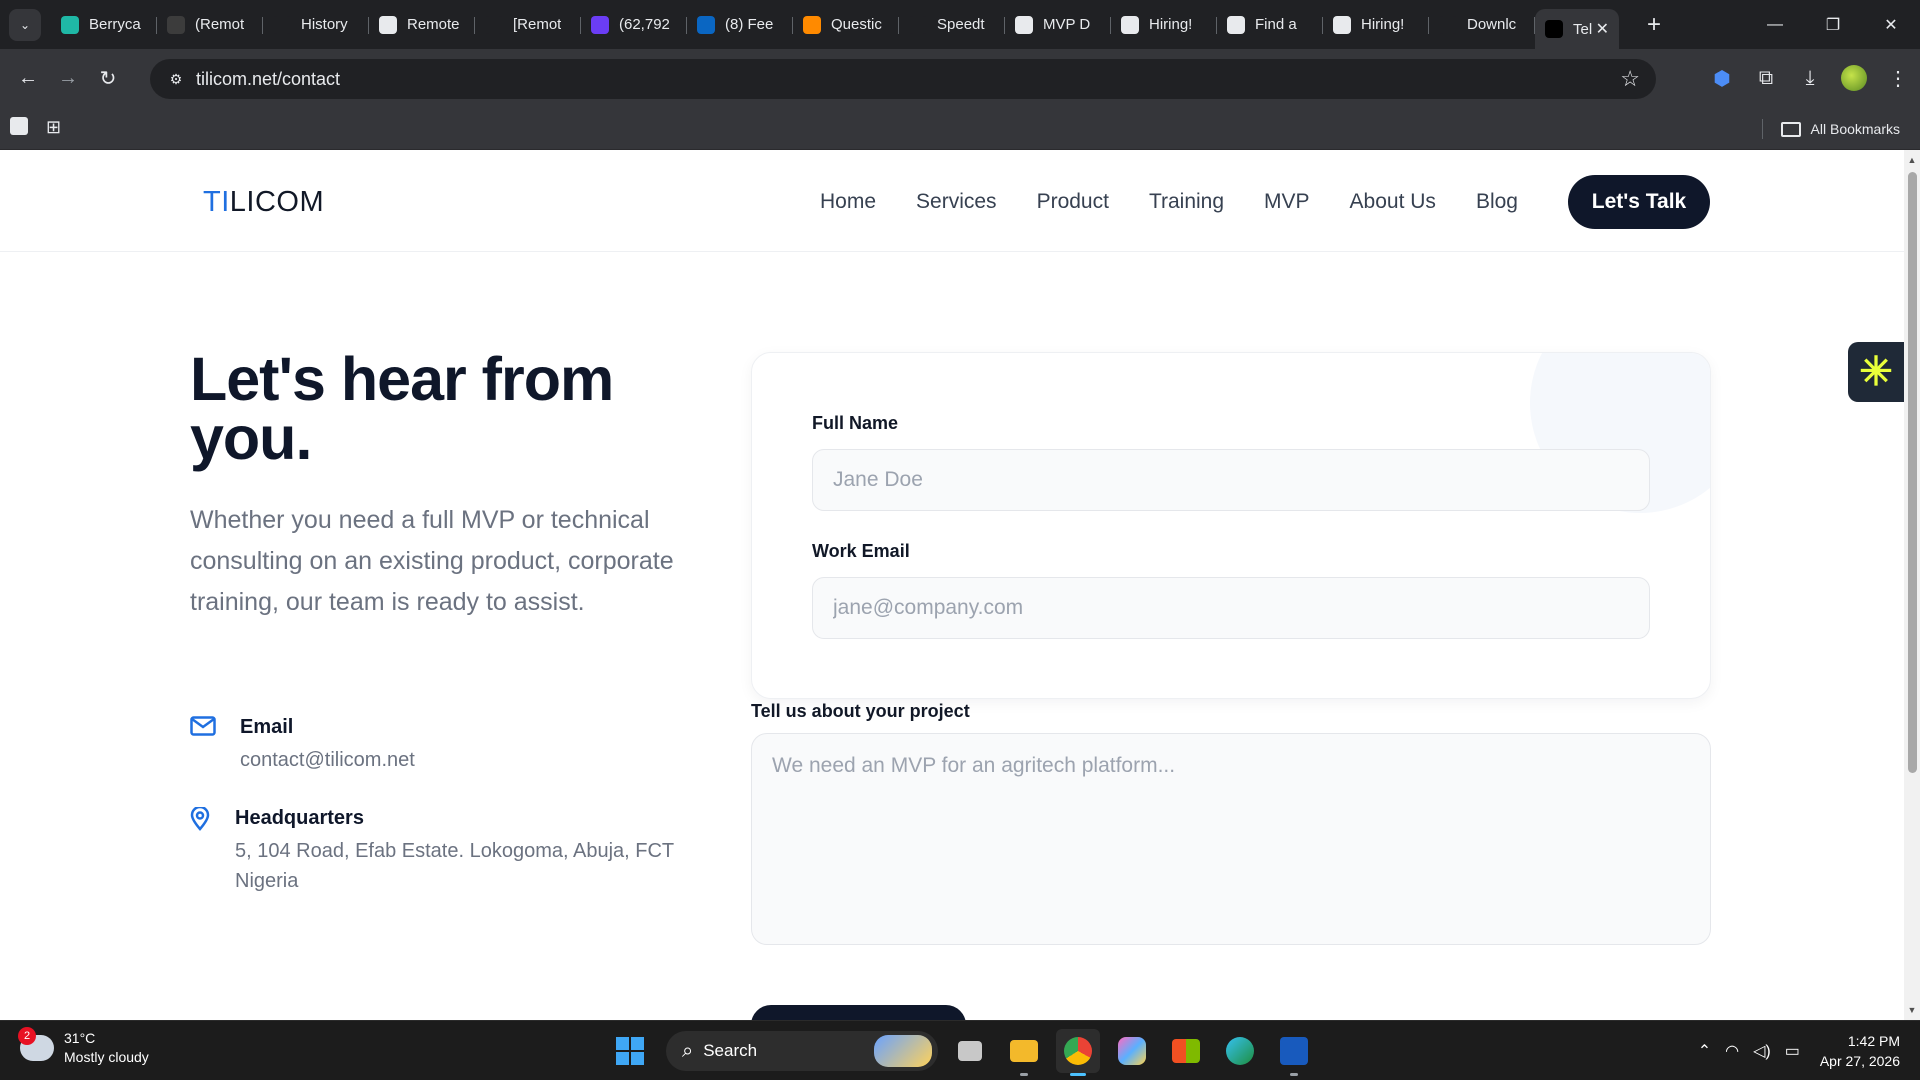  I want to click on openai-icon, so click(1024, 24).